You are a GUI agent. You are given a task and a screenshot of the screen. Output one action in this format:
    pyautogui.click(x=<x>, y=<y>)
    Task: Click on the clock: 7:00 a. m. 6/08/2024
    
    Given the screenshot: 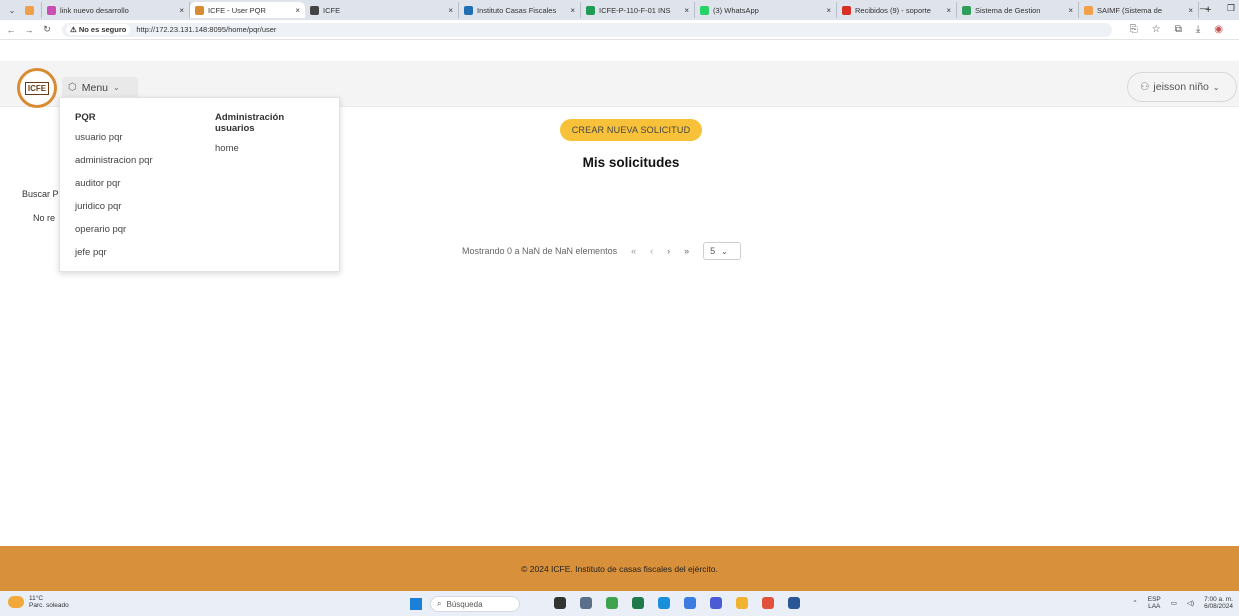 What is the action you would take?
    pyautogui.click(x=1218, y=603)
    